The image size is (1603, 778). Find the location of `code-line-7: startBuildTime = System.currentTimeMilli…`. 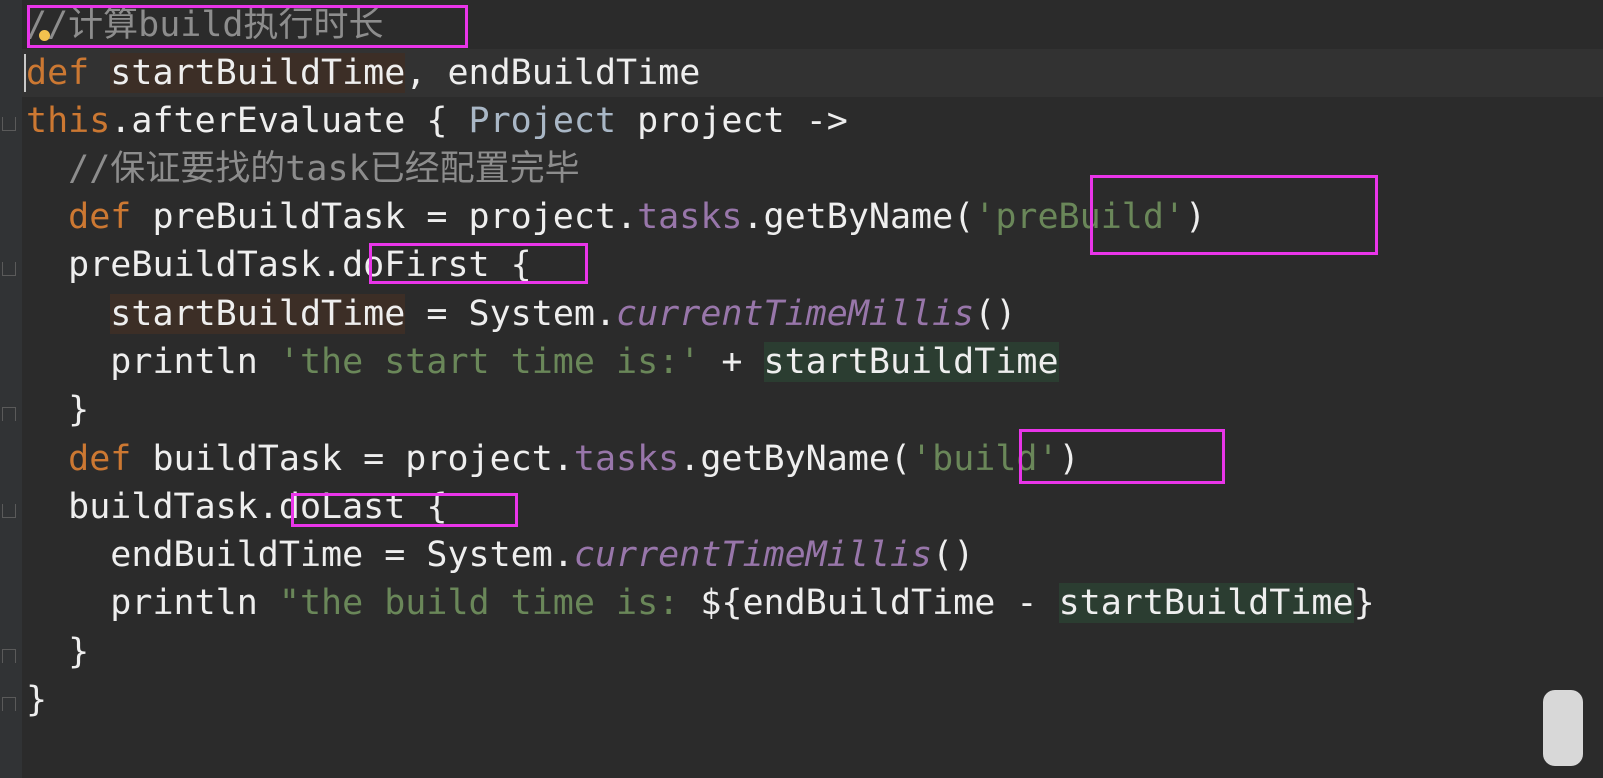

code-line-7: startBuildTime = System.currentTimeMilli… is located at coordinates (521, 314).